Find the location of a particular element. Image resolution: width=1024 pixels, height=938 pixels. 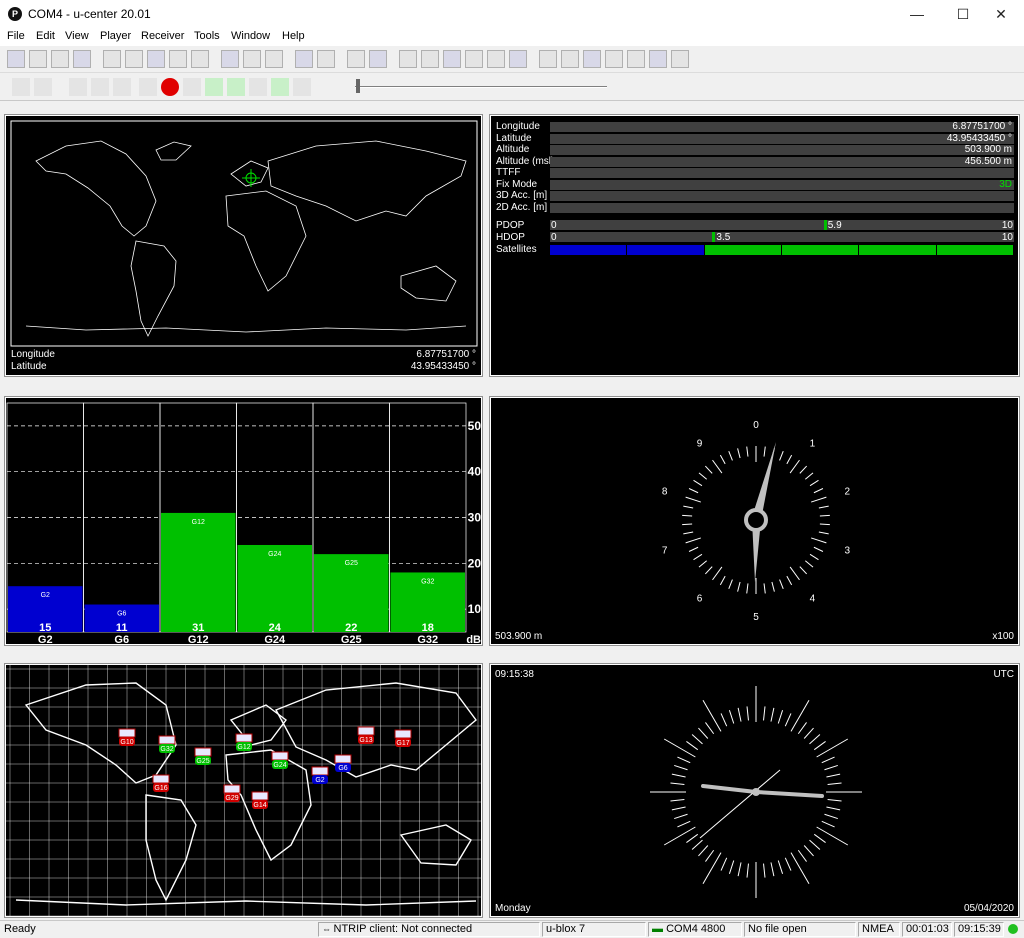

step-forward-icon is located at coordinates (280, 87).